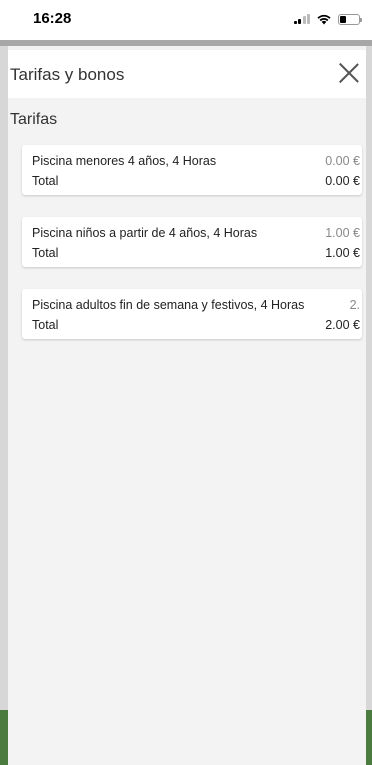 Image resolution: width=372 pixels, height=765 pixels. Describe the element at coordinates (354, 305) in the screenshot. I see `tarifa-price: 2.` at that location.